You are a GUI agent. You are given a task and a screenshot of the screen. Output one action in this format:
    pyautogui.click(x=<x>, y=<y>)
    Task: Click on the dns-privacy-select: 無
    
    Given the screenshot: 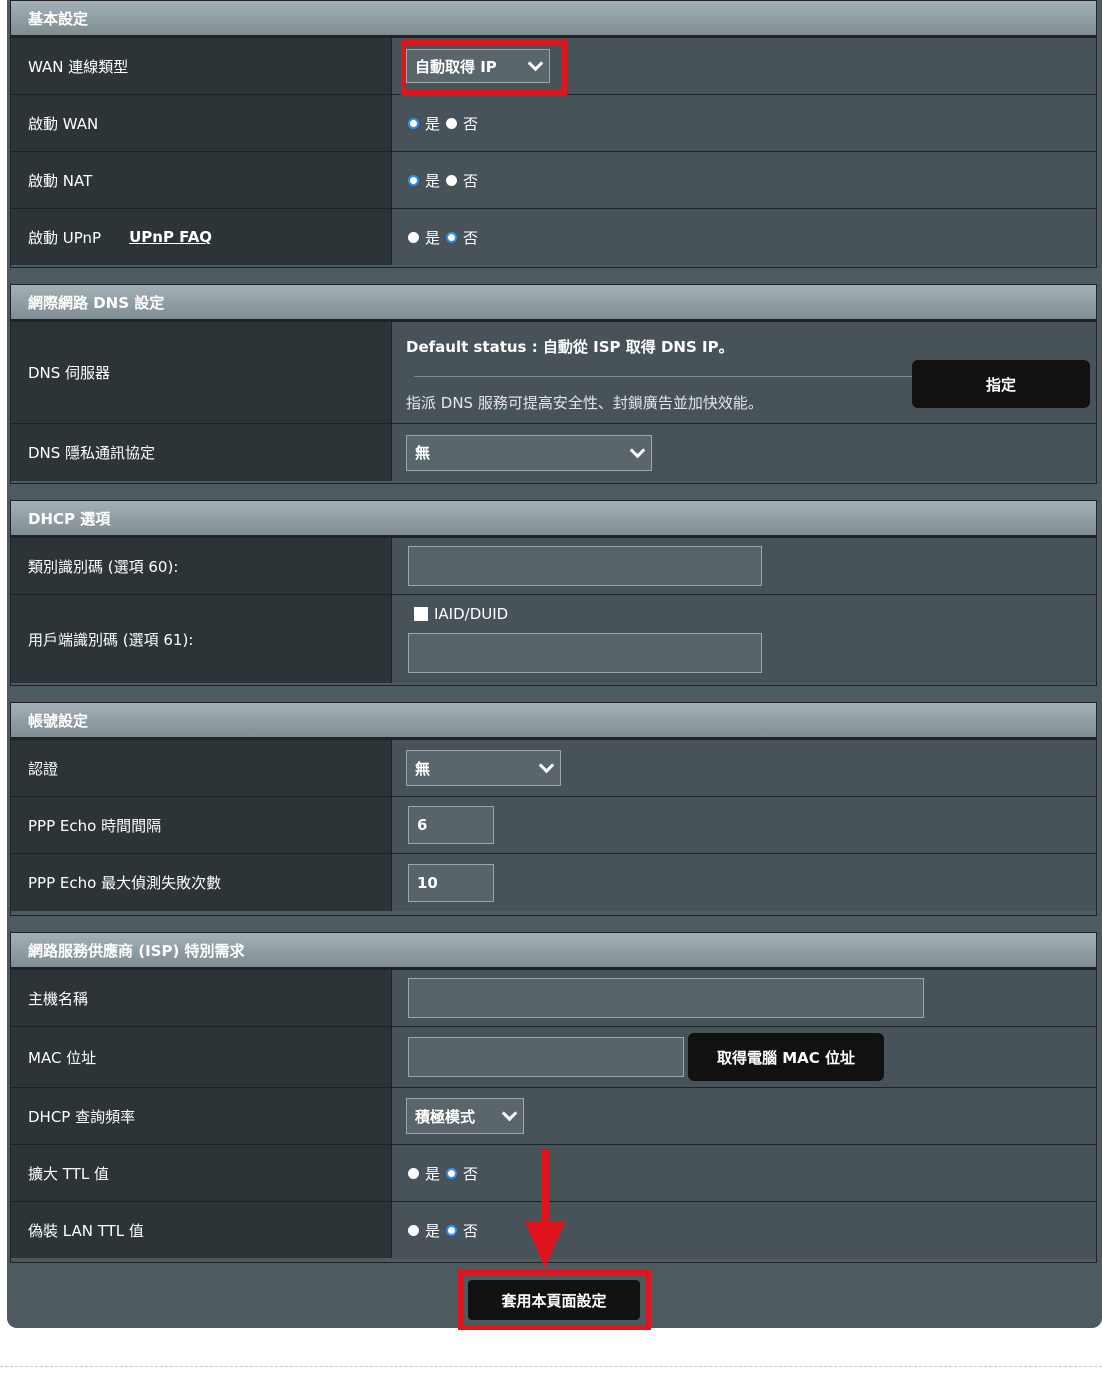 What is the action you would take?
    pyautogui.click(x=529, y=452)
    